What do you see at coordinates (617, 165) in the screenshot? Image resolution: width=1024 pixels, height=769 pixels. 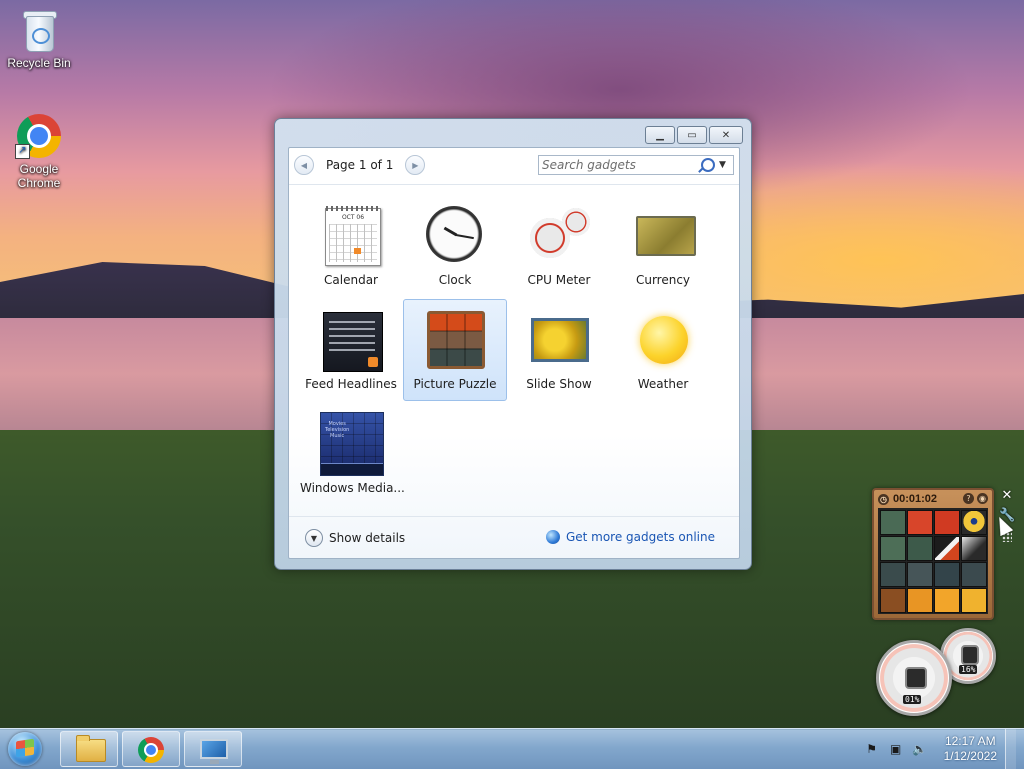 I see `search-input` at bounding box center [617, 165].